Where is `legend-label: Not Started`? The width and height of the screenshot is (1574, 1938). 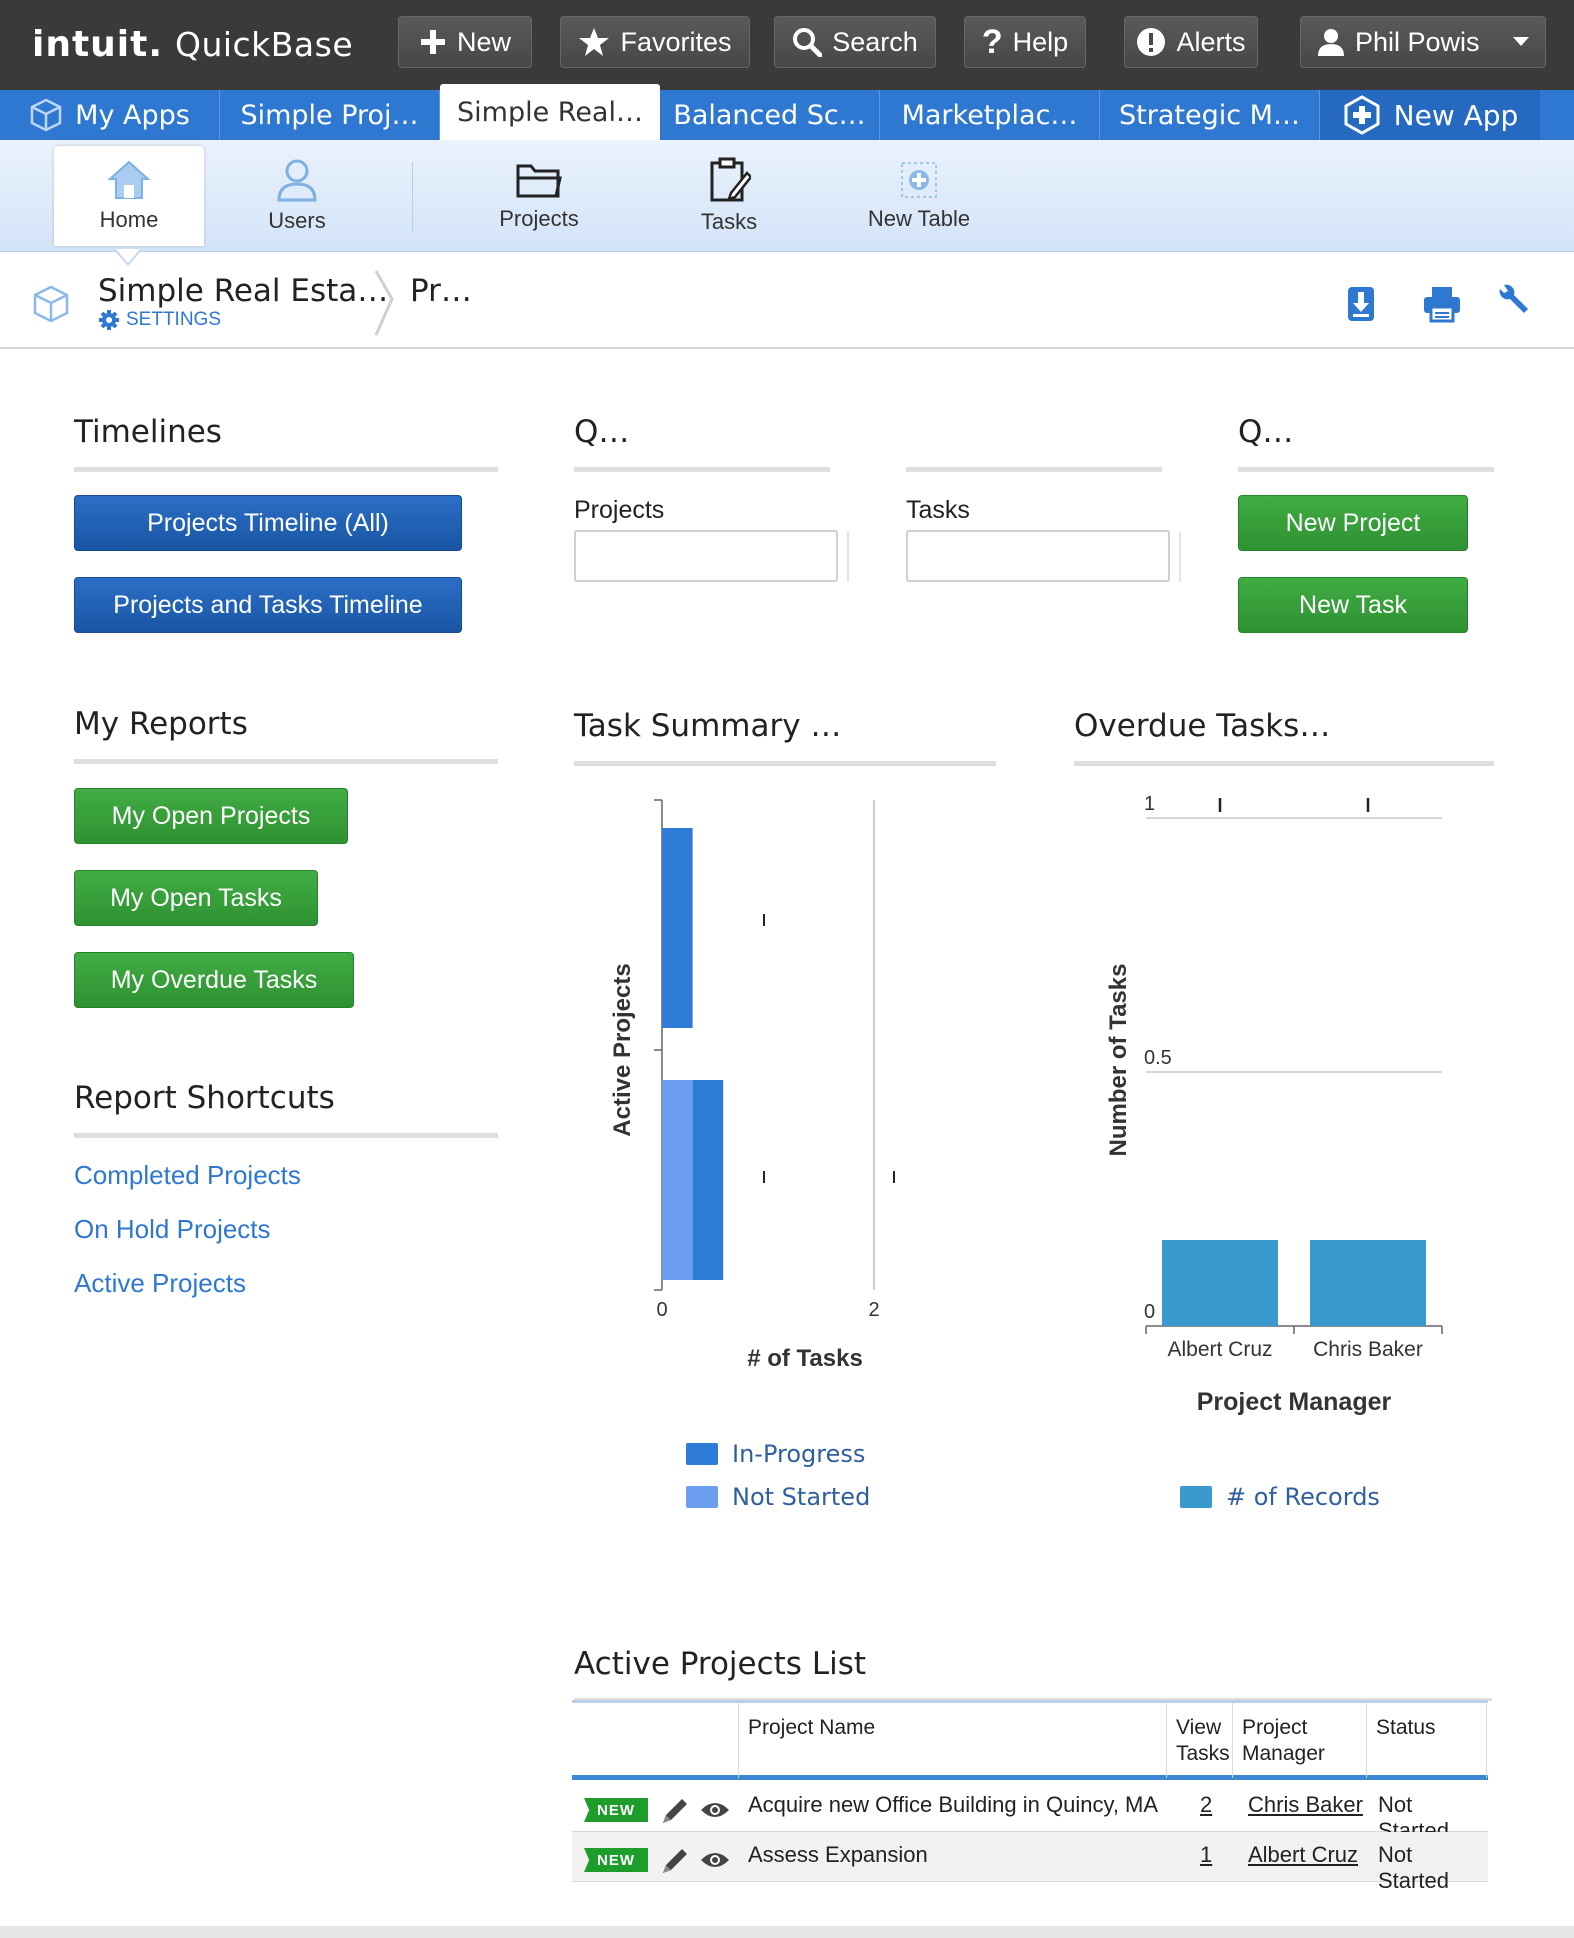 legend-label: Not Started is located at coordinates (801, 1497).